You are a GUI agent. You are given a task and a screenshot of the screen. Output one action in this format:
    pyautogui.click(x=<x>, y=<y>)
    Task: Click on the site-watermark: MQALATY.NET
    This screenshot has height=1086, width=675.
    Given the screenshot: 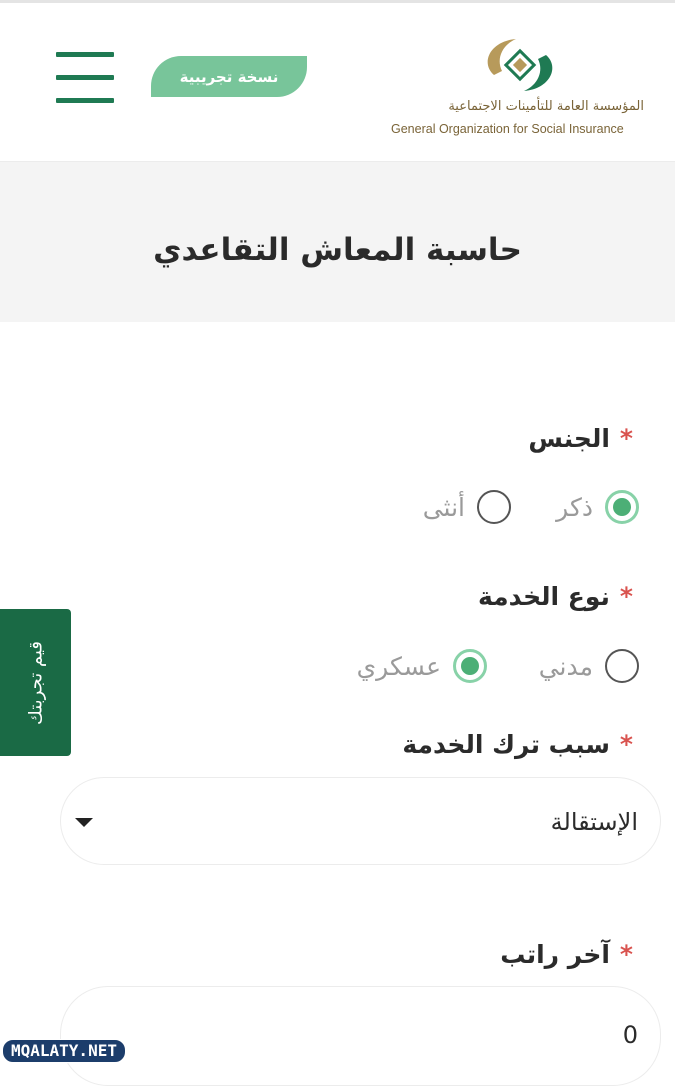 What is the action you would take?
    pyautogui.click(x=64, y=1051)
    